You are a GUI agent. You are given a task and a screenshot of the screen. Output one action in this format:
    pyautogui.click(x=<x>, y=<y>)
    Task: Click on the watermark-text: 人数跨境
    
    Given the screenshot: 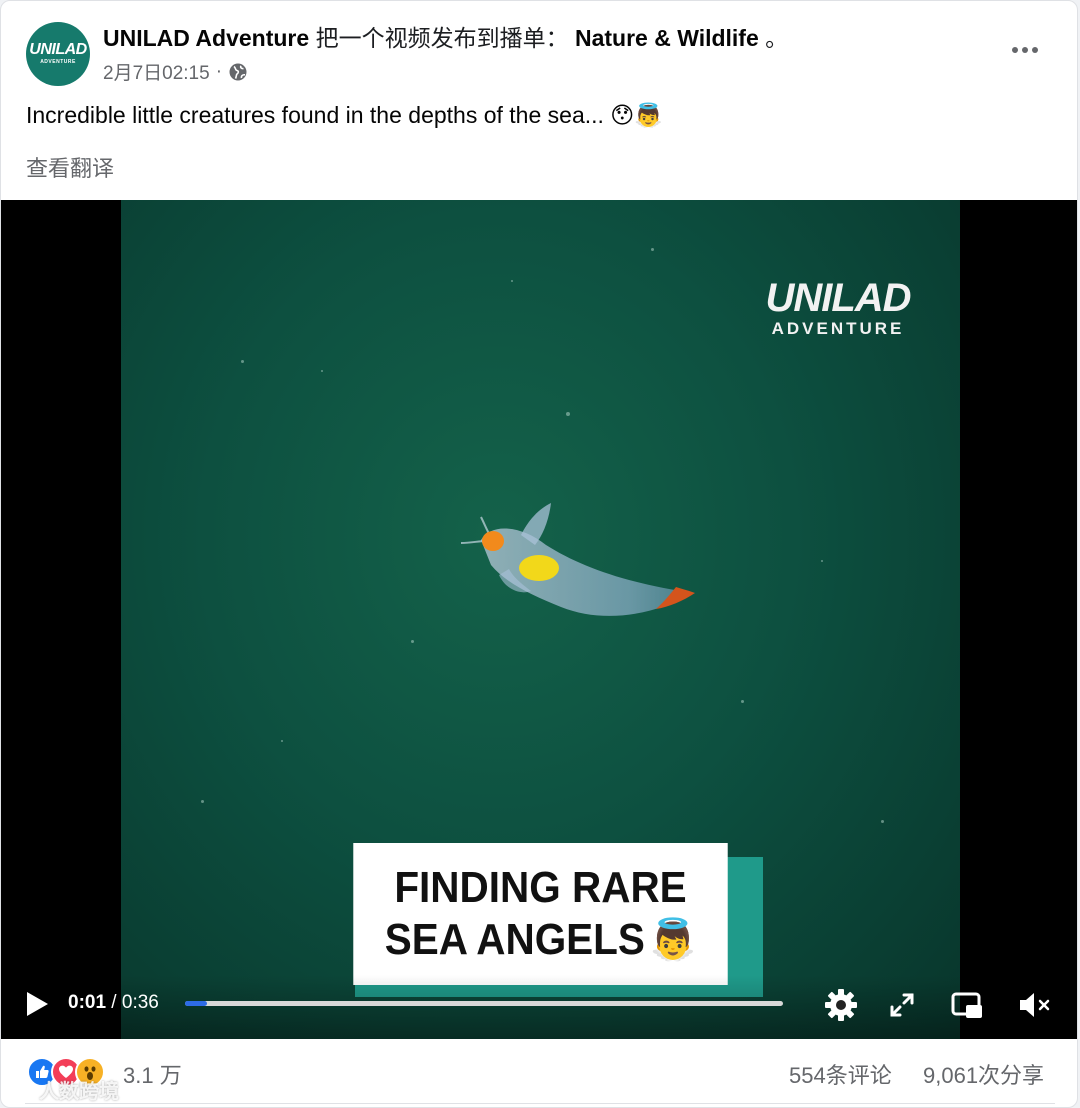 What is the action you would take?
    pyautogui.click(x=79, y=1092)
    